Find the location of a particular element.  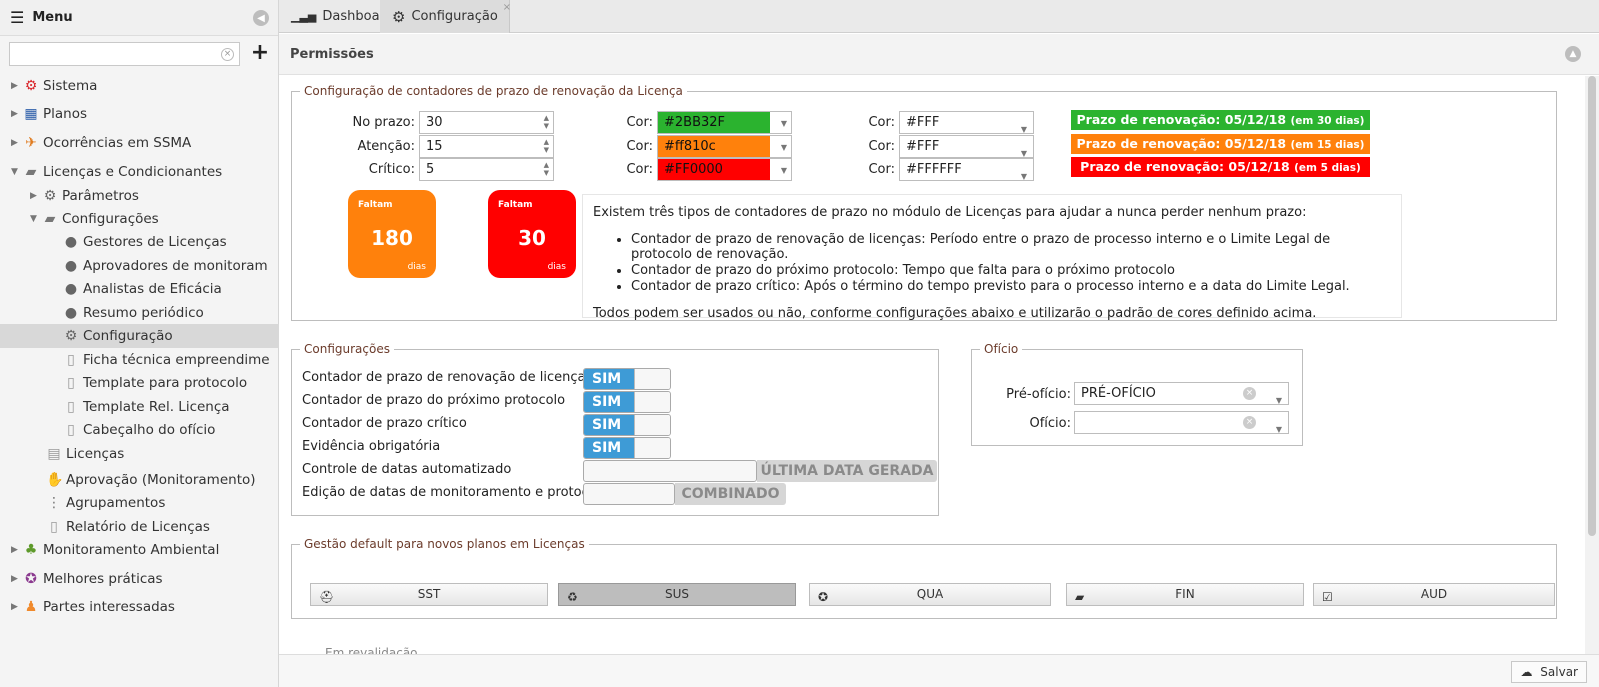

counter-value-stepper: 5 ▲ ▼ is located at coordinates (486, 169).